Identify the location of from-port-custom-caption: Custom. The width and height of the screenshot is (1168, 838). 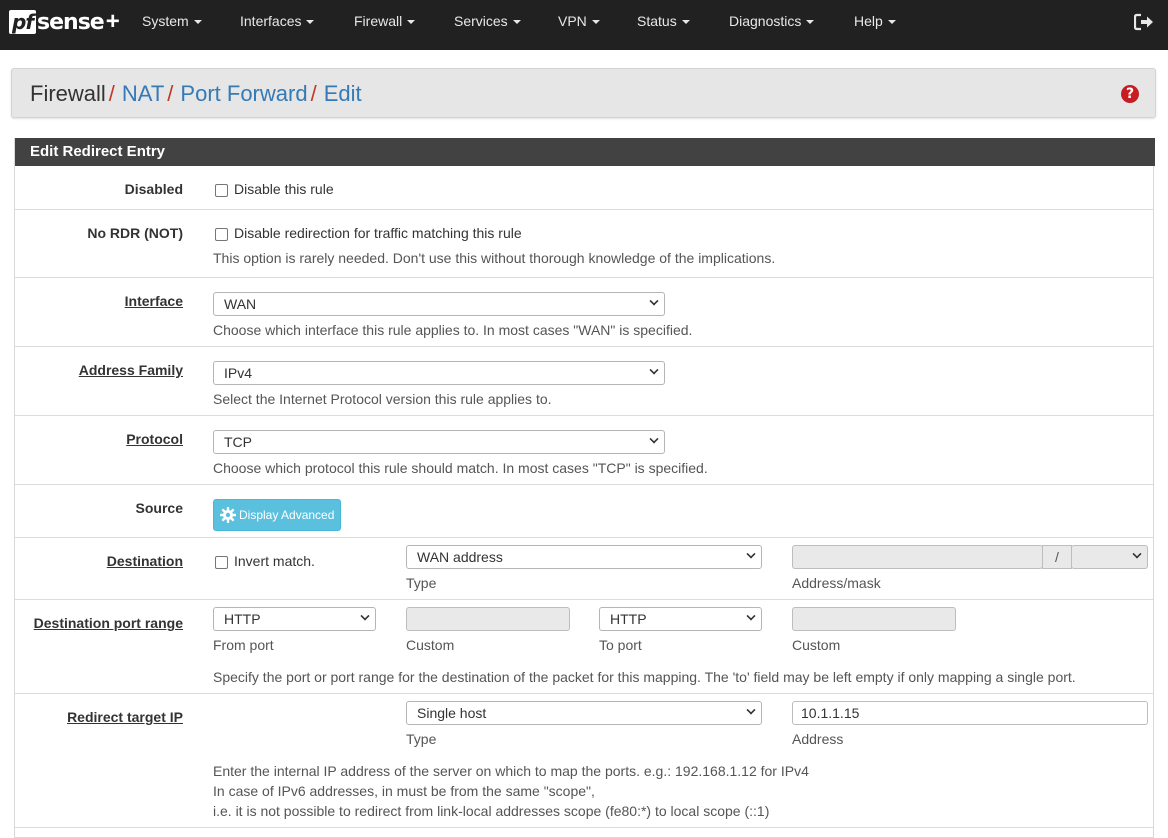
(430, 645).